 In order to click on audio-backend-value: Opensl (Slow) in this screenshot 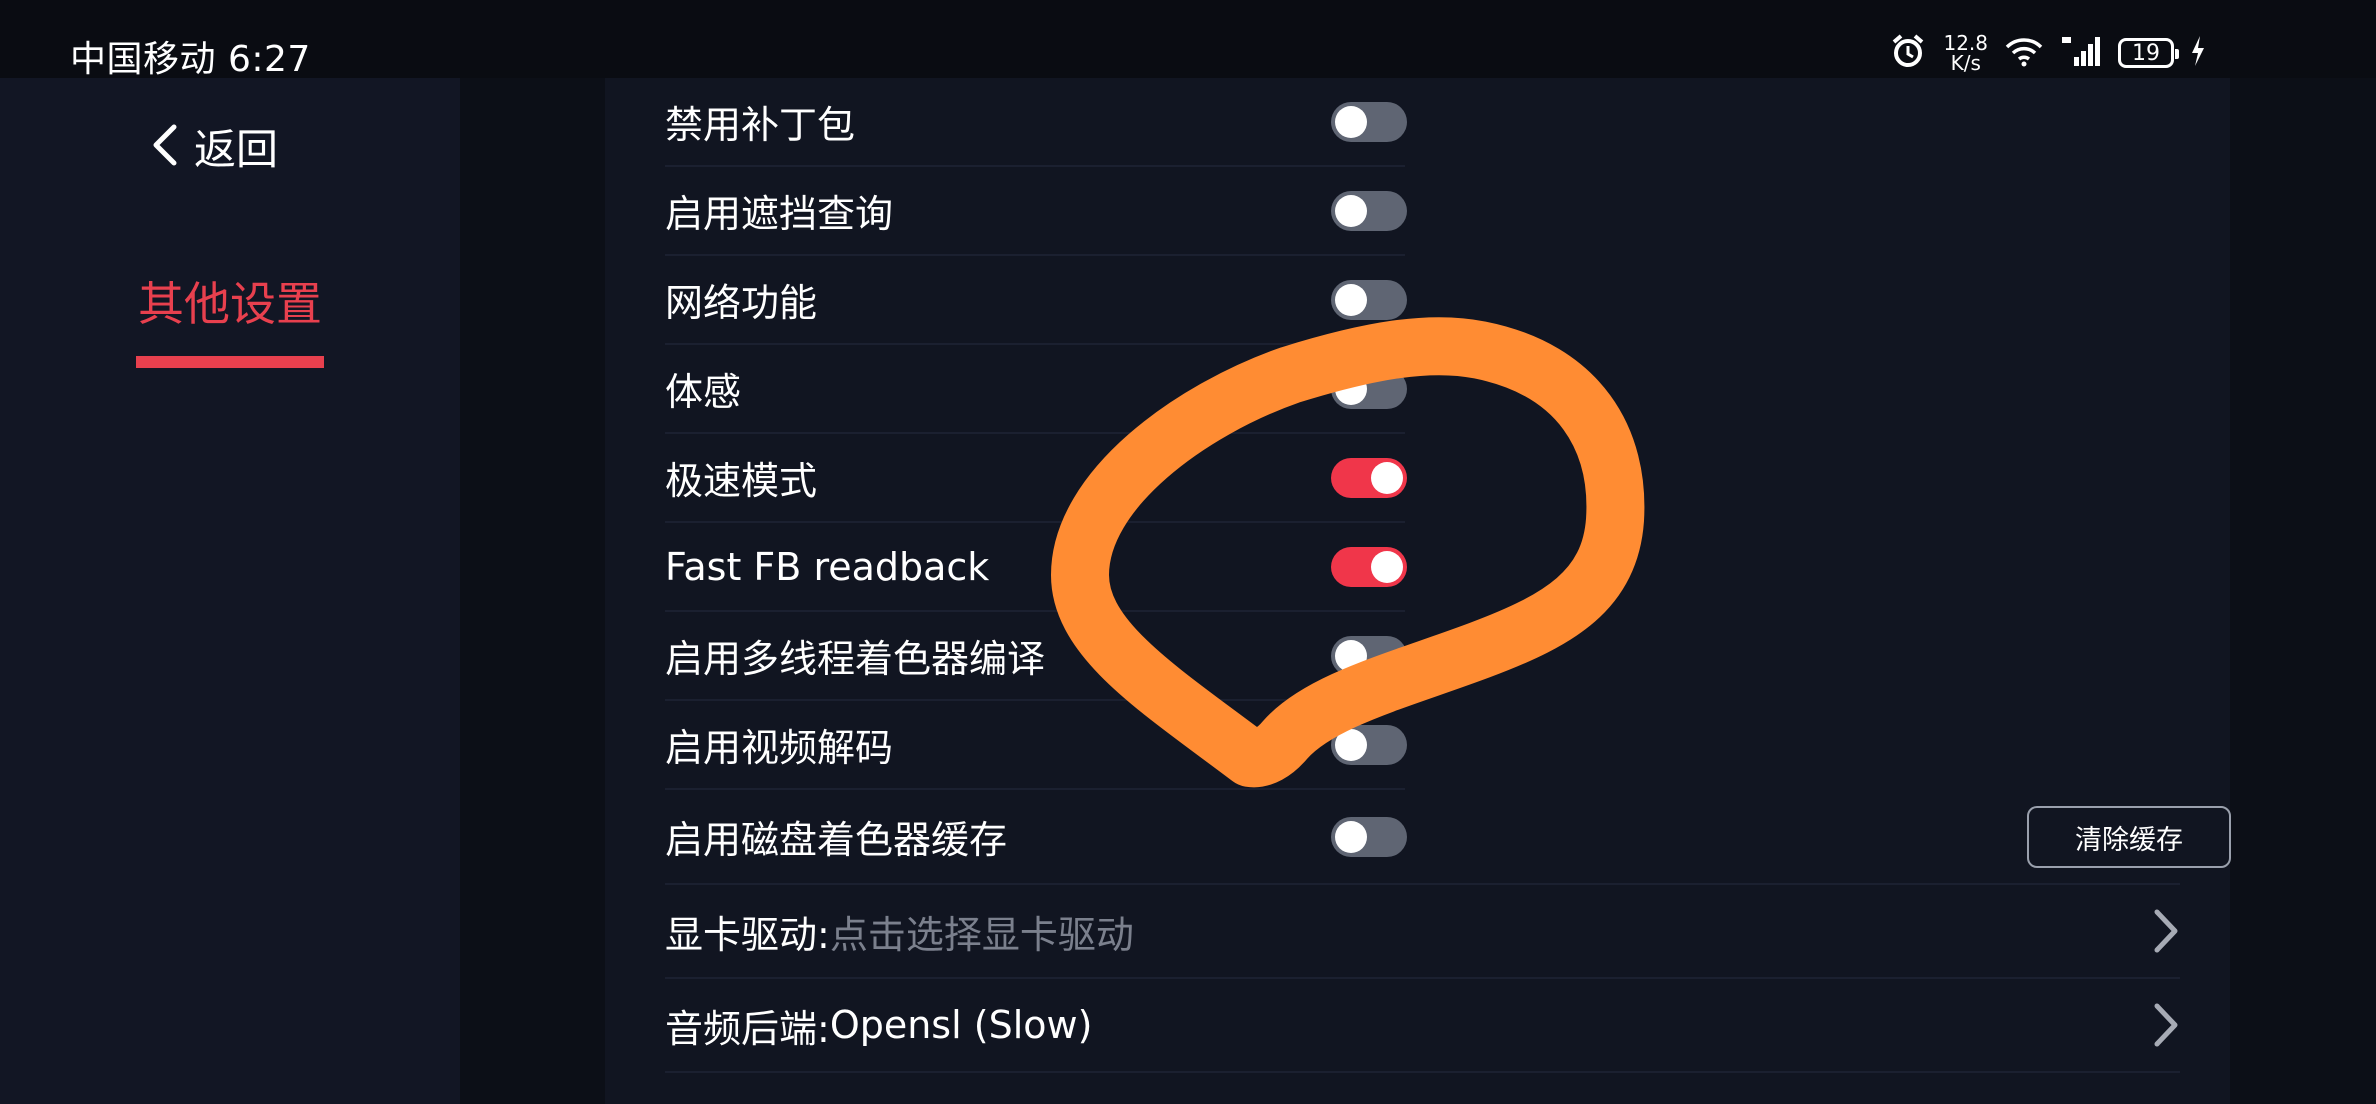, I will do `click(961, 1025)`.